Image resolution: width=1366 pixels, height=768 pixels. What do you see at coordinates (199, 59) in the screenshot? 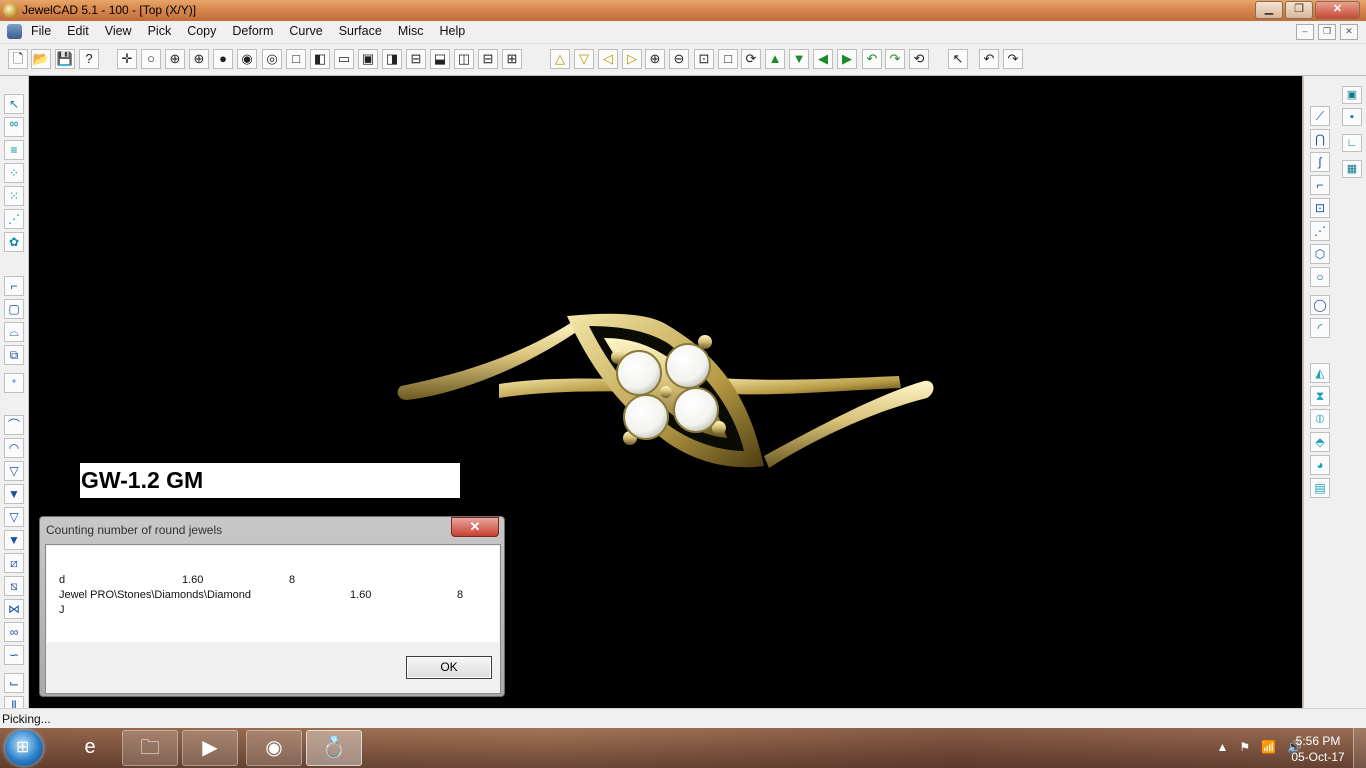
I see `target-icon: ⊕` at bounding box center [199, 59].